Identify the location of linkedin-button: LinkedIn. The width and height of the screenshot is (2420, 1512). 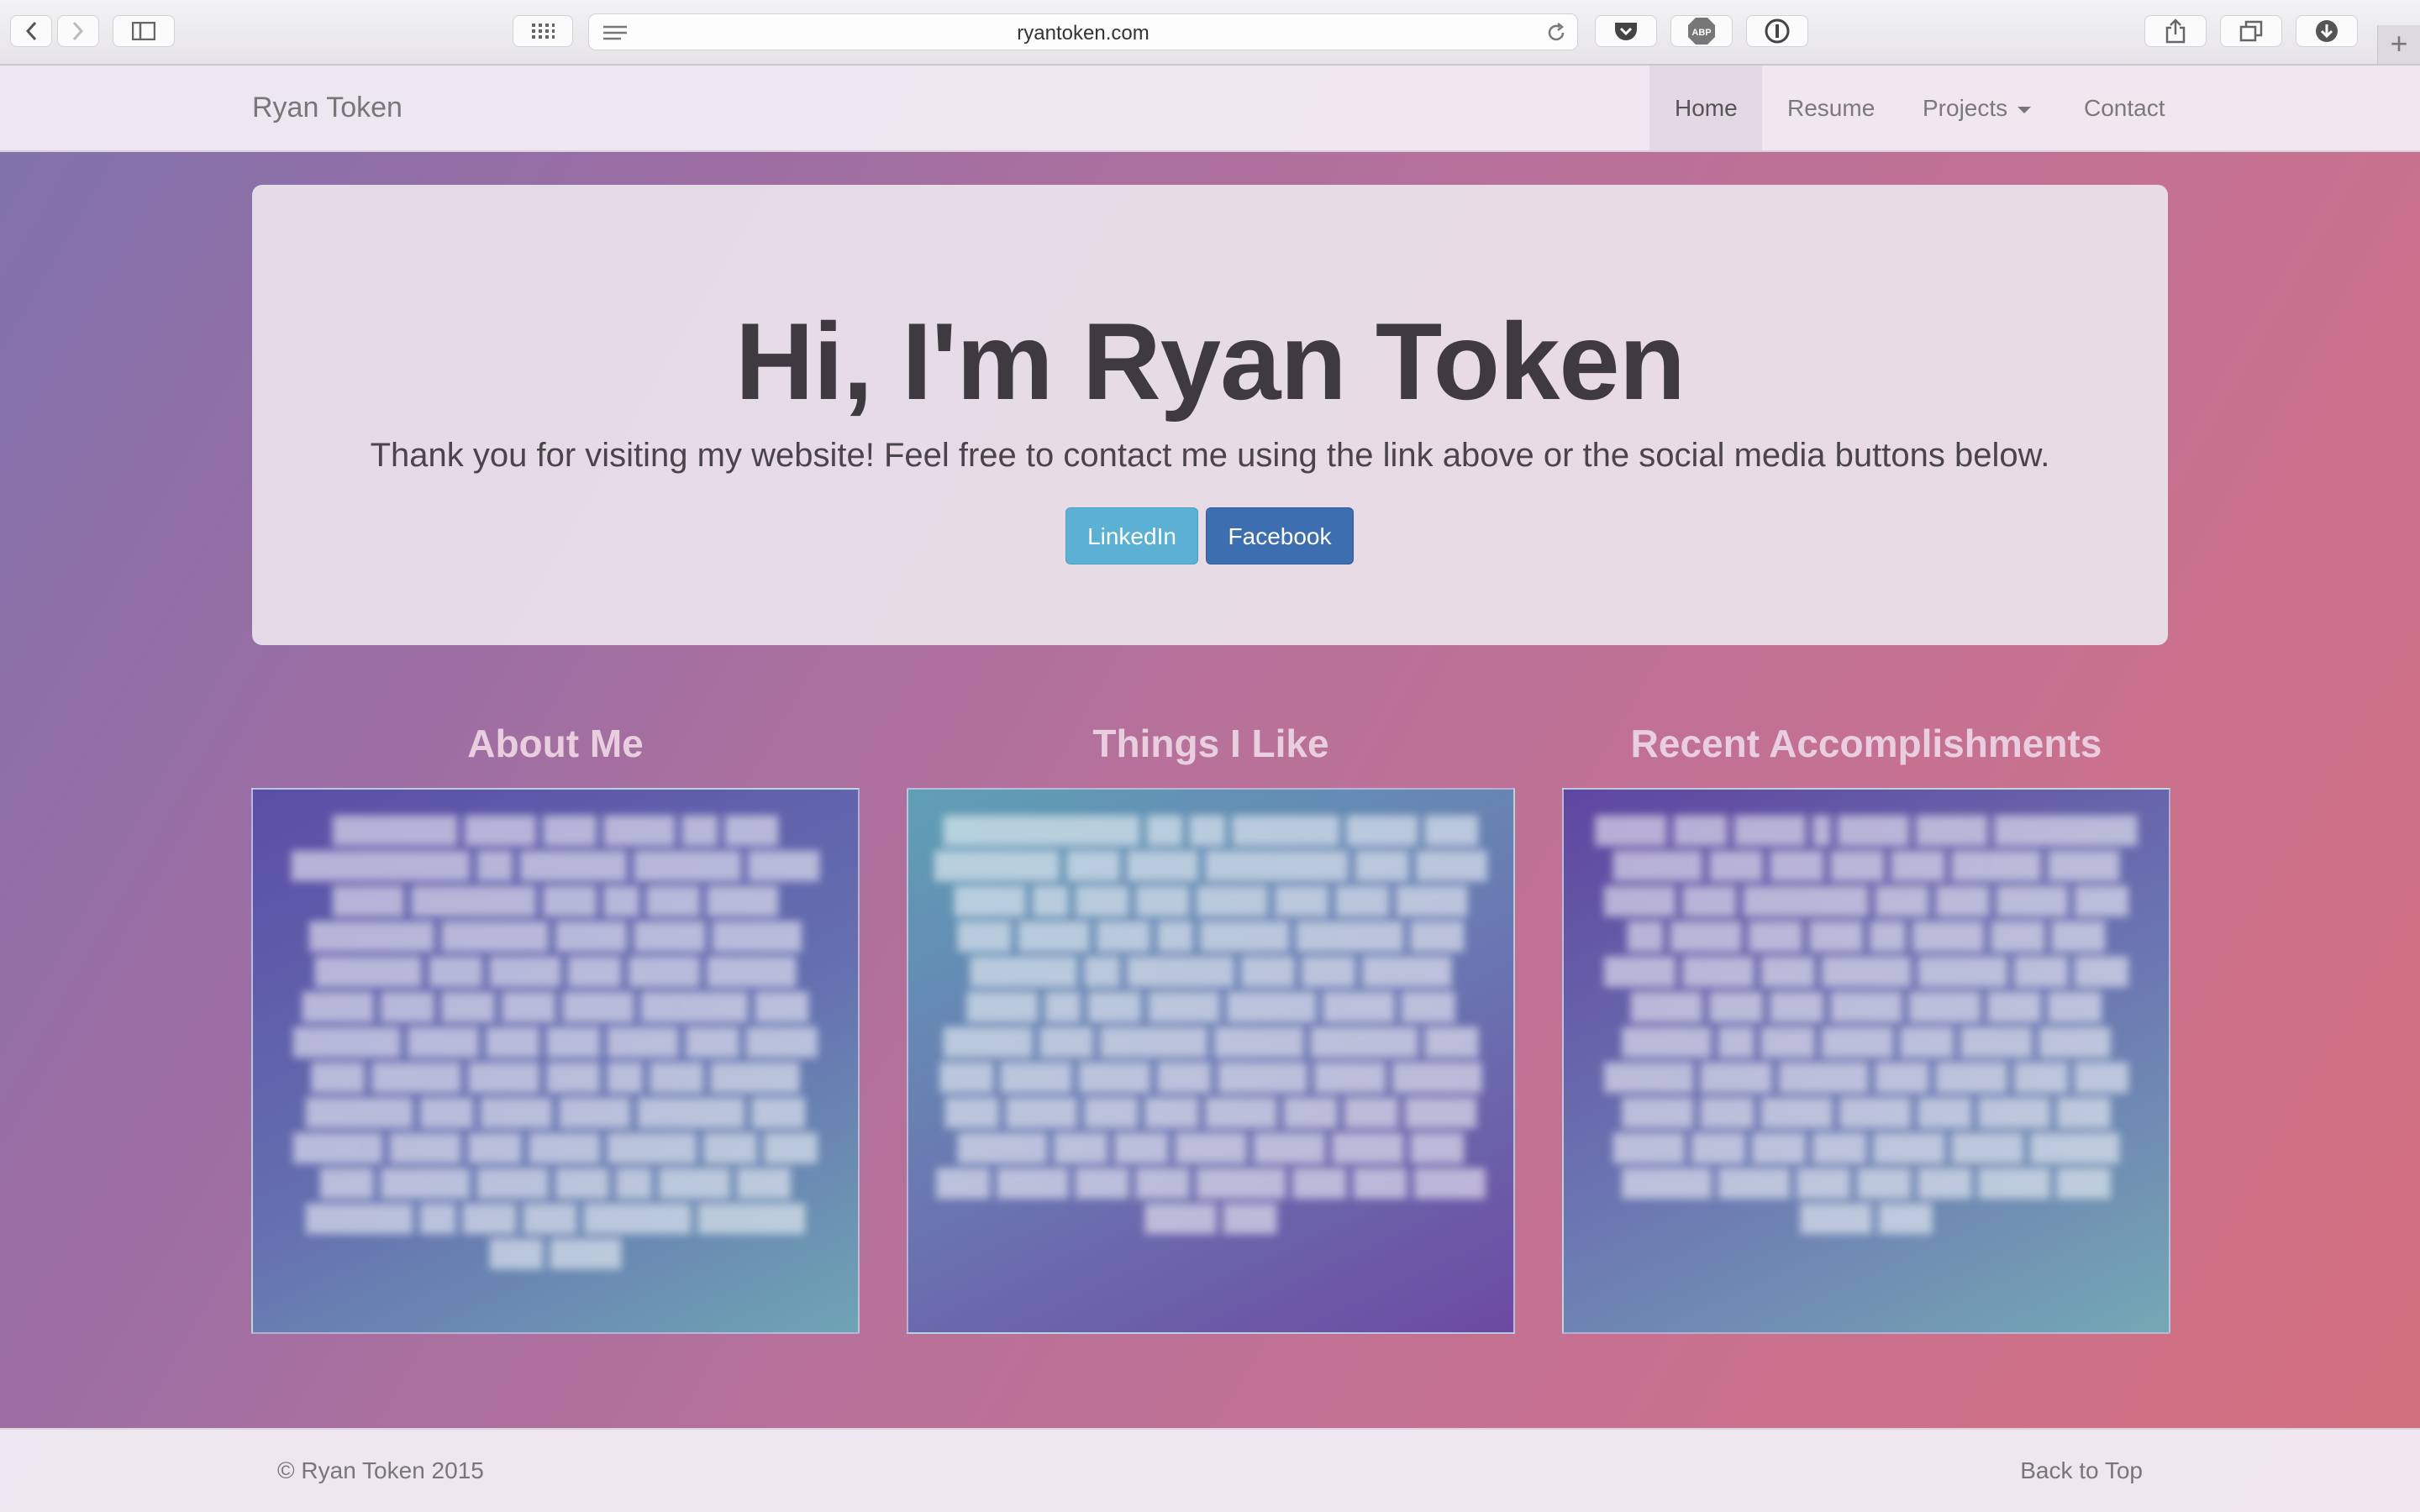
(1132, 535).